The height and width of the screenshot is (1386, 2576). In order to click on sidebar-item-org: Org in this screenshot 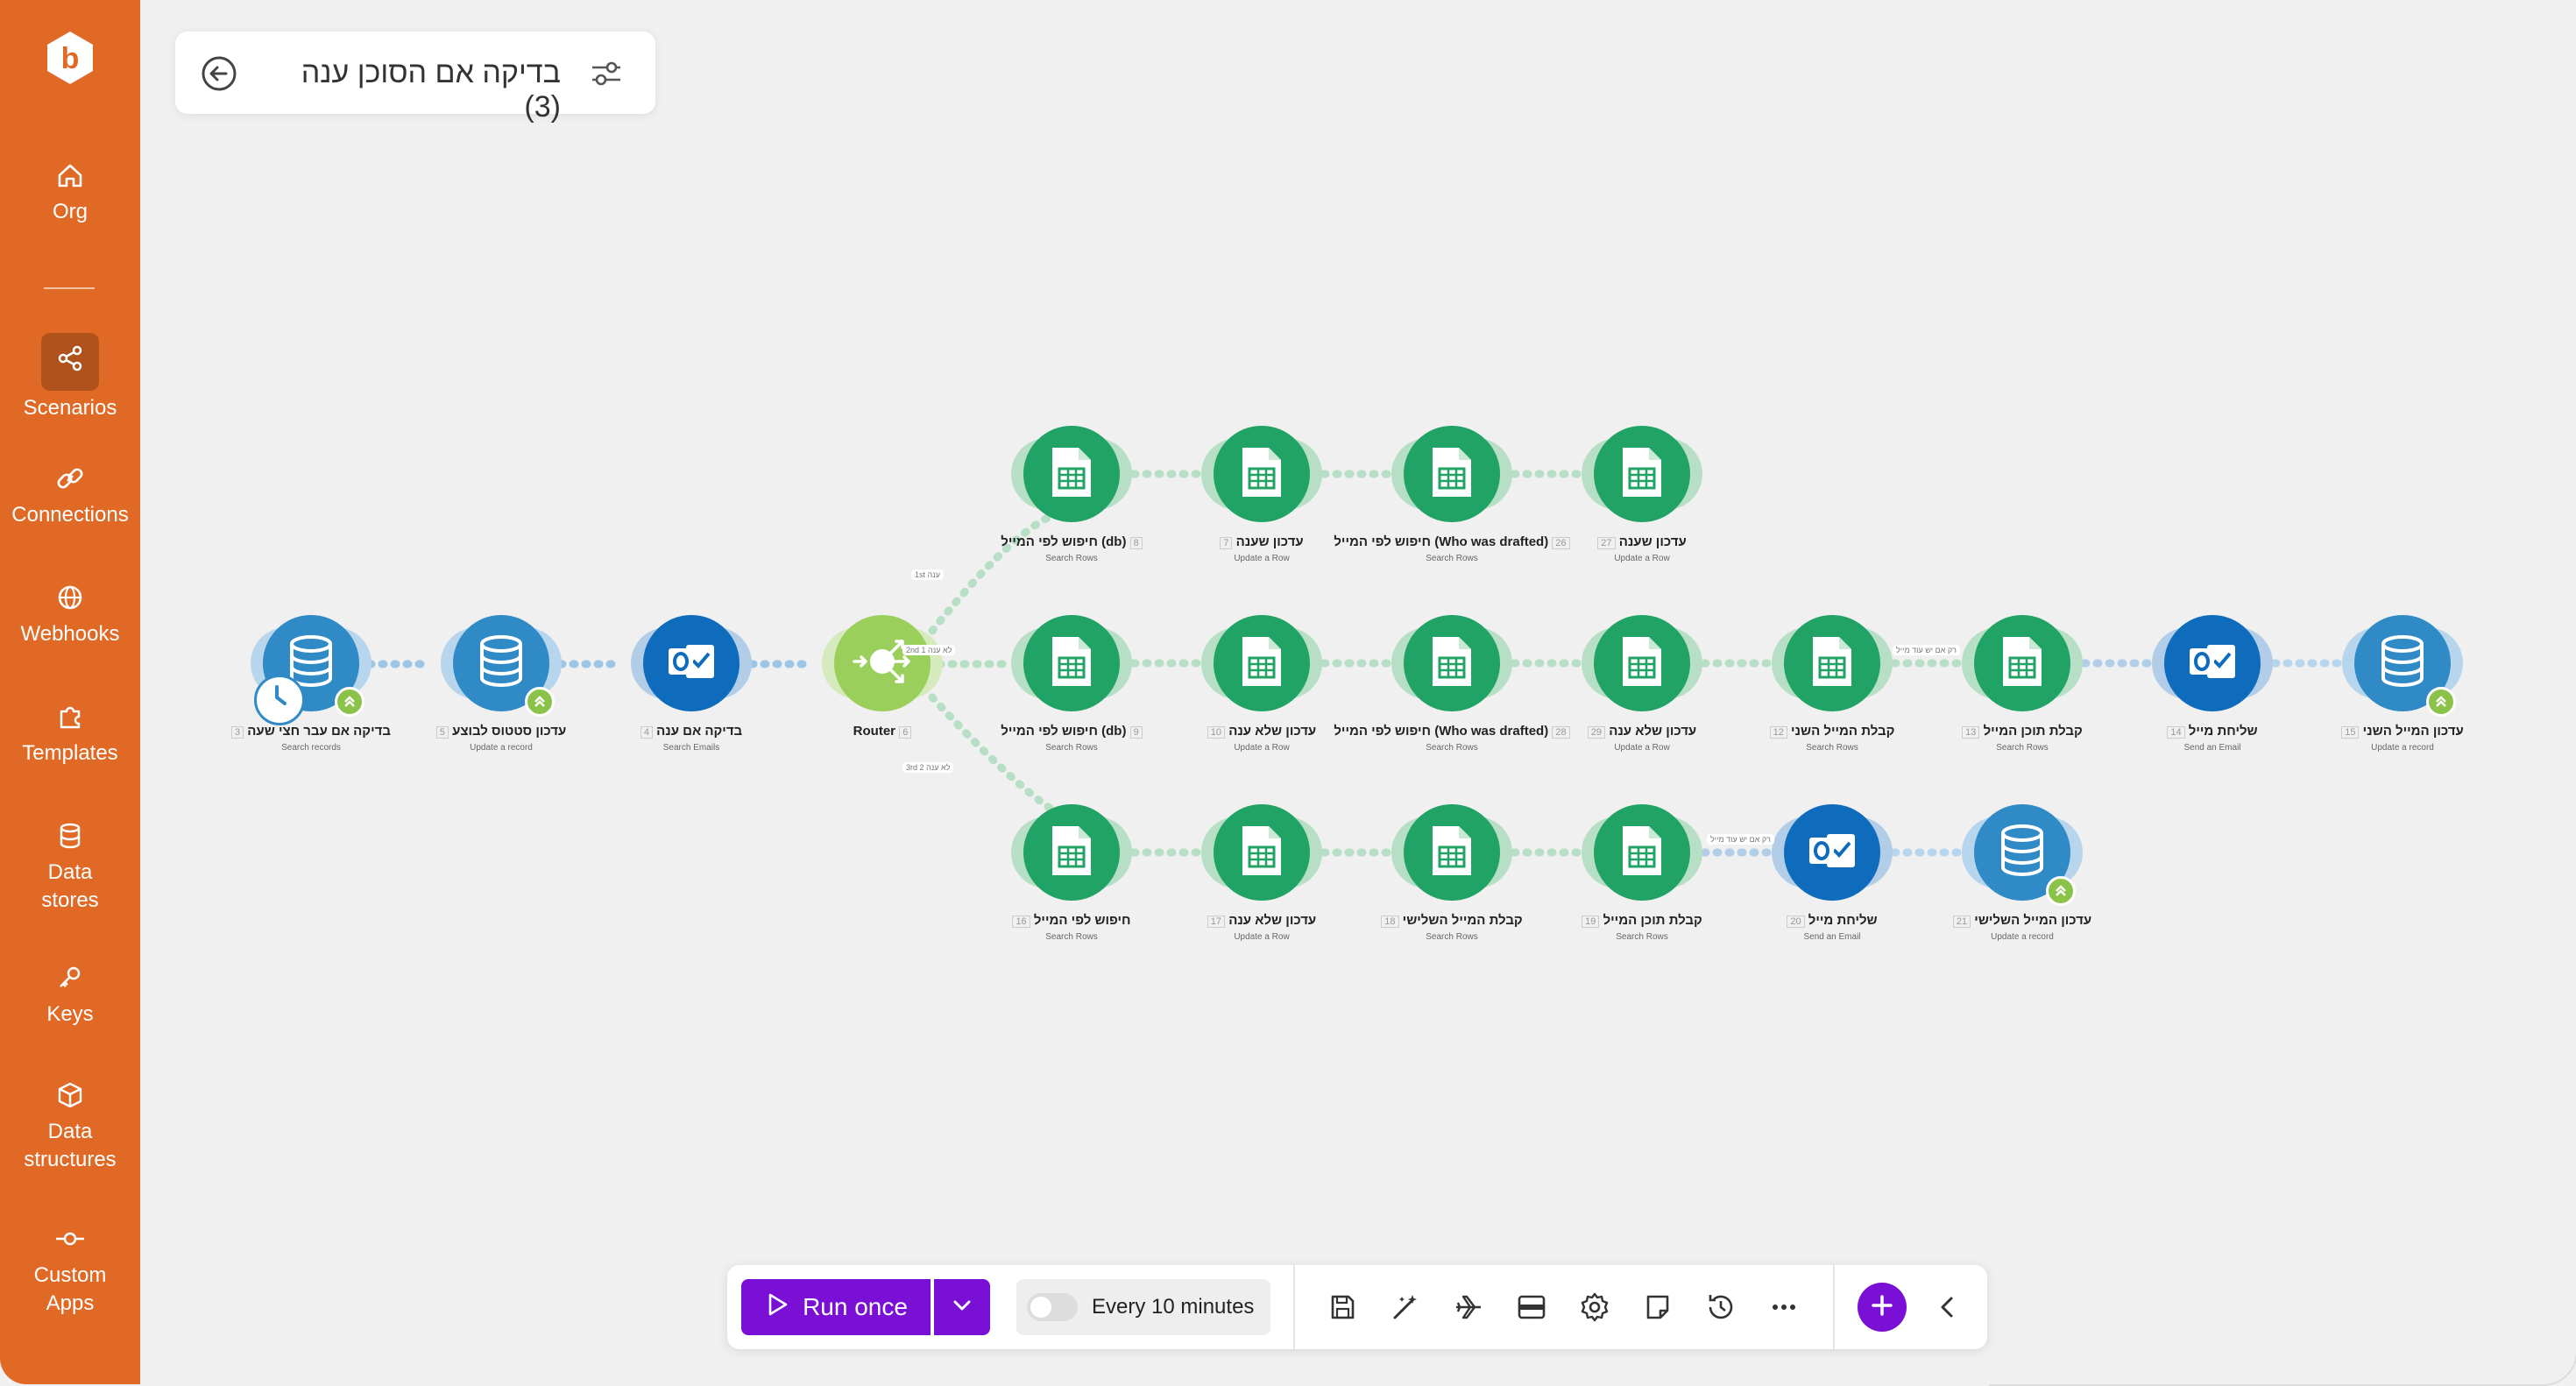, I will do `click(70, 192)`.